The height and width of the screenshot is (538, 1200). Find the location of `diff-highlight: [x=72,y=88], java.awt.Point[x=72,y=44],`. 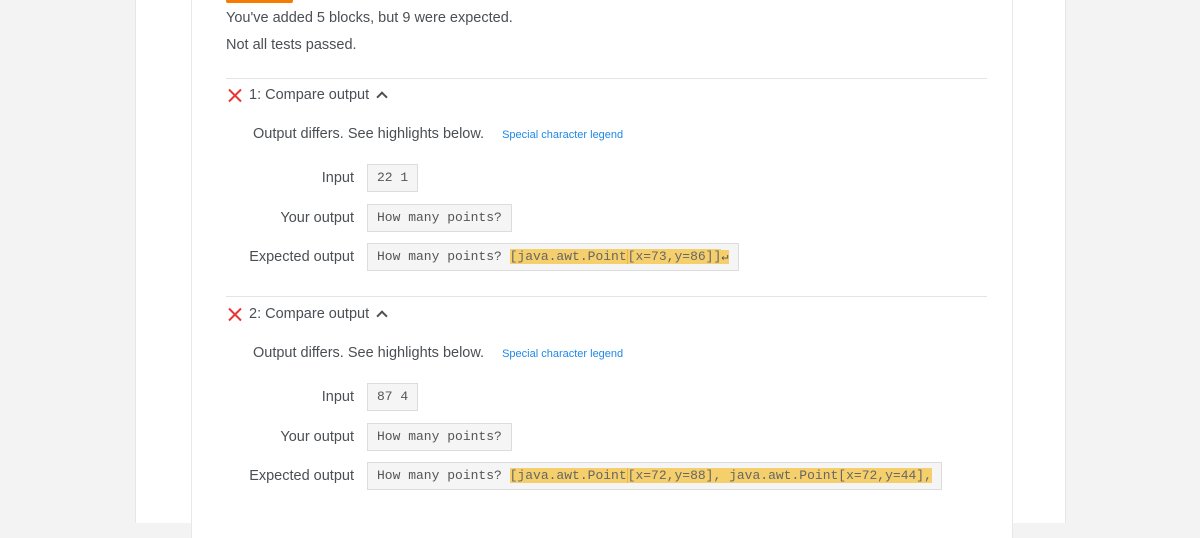

diff-highlight: [x=72,y=88], java.awt.Point[x=72,y=44], is located at coordinates (779, 475).